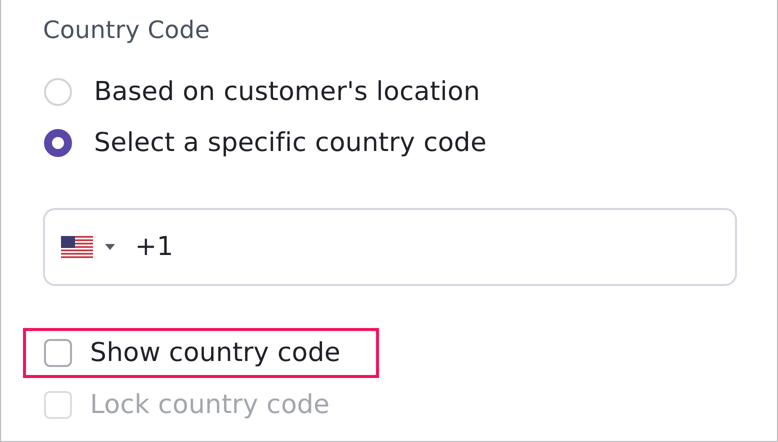  I want to click on radio-button, so click(58, 142).